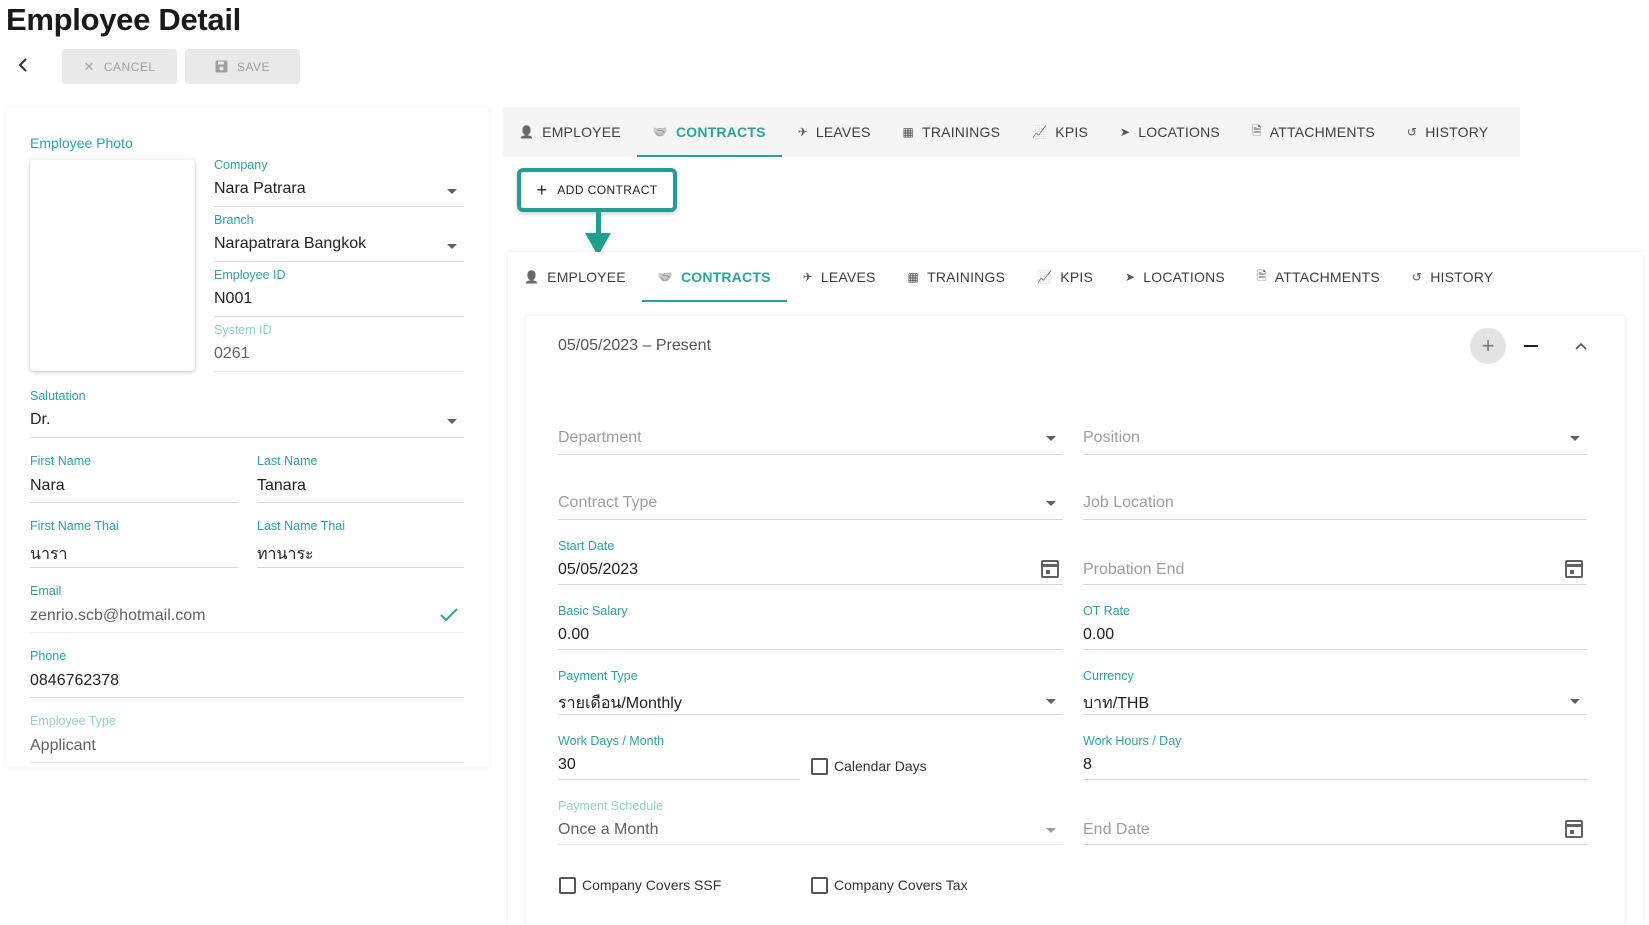 The width and height of the screenshot is (1649, 925). I want to click on employee-id-field: N001, so click(233, 299).